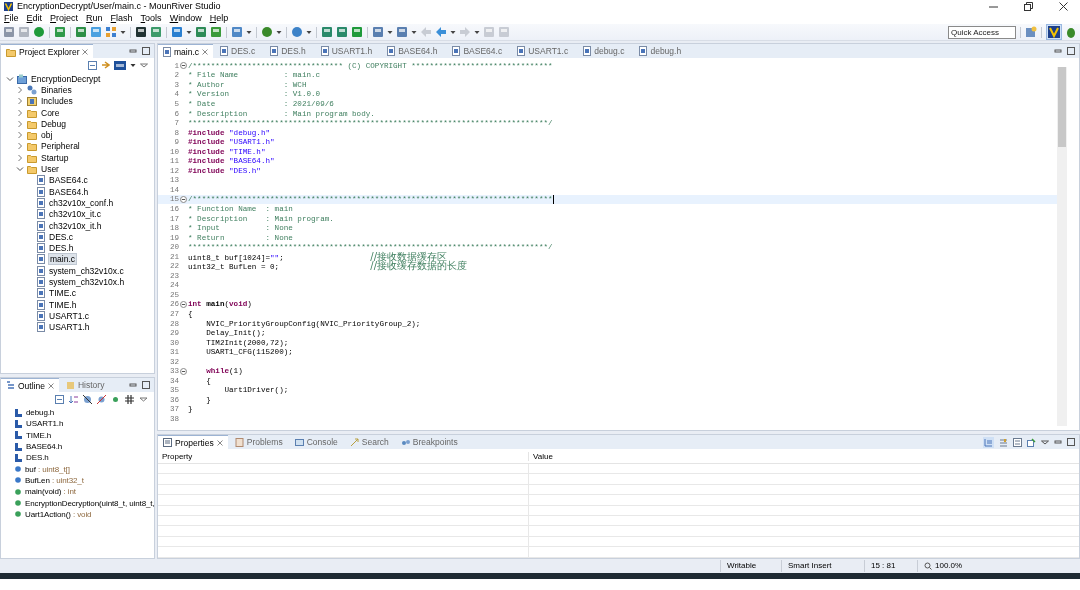 This screenshot has height=590, width=1080. I want to click on menu-item: Tools, so click(151, 18).